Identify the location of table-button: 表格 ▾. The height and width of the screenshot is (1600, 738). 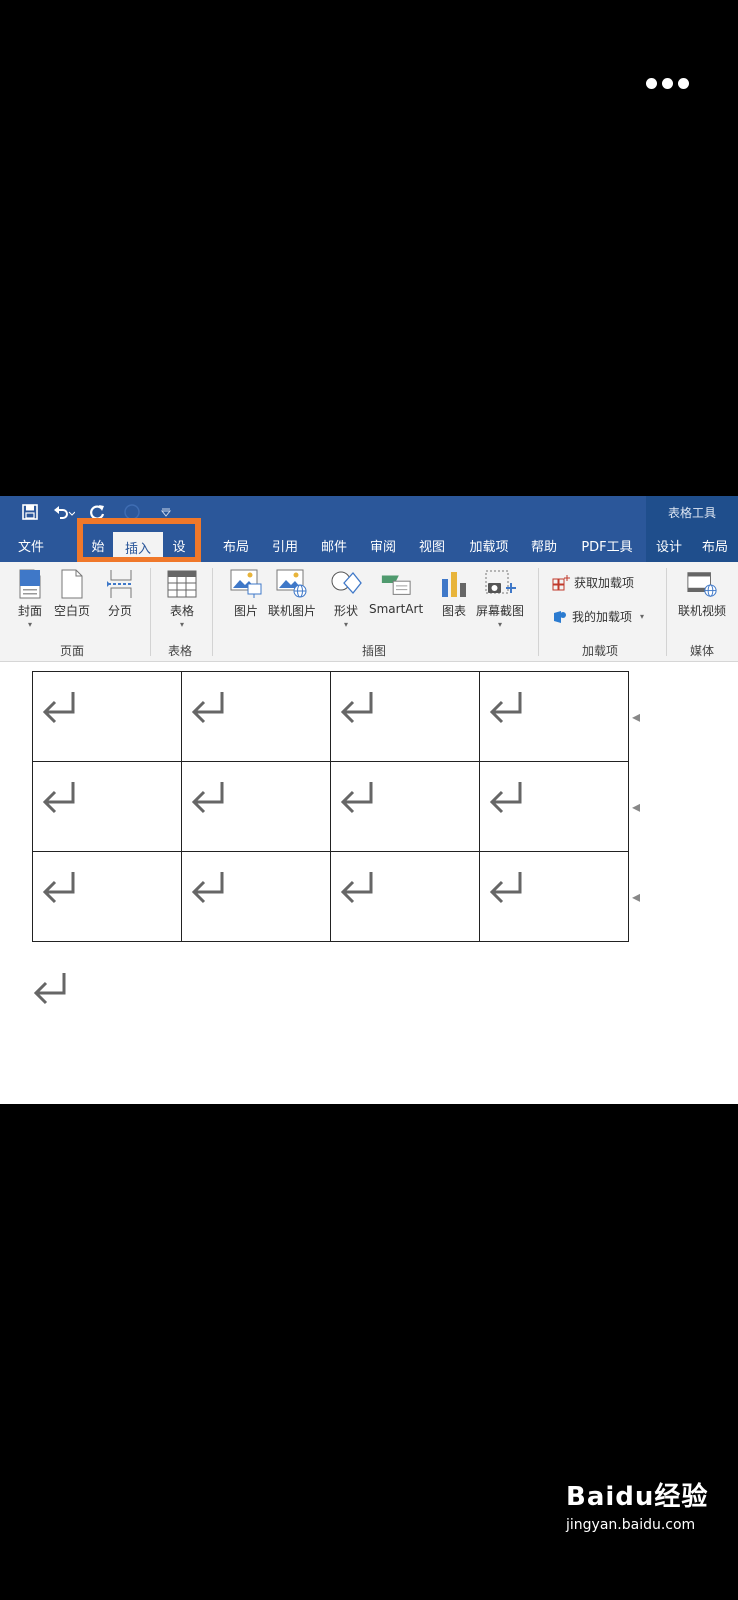
(182, 599).